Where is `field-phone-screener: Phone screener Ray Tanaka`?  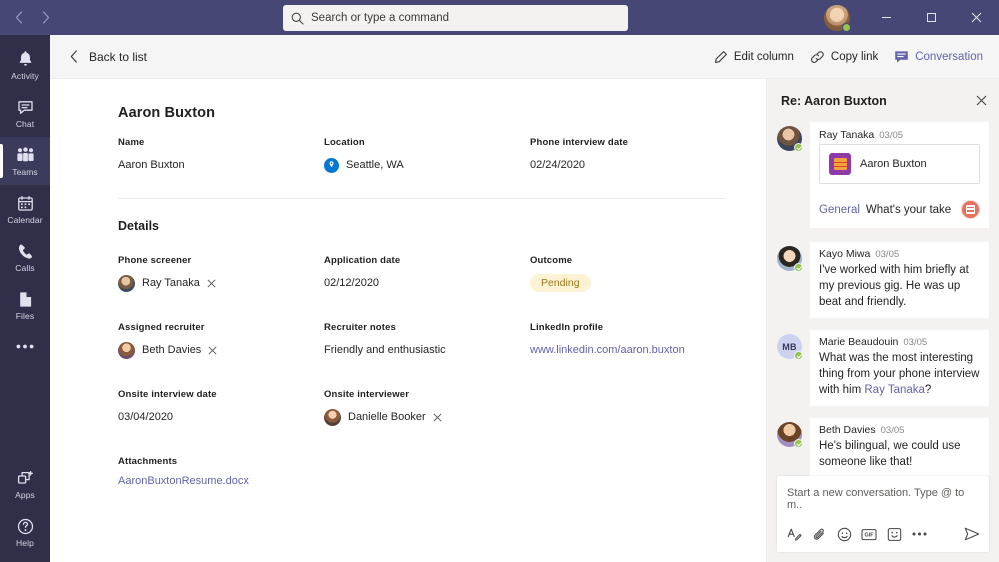 field-phone-screener: Phone screener Ray Tanaka is located at coordinates (216, 275).